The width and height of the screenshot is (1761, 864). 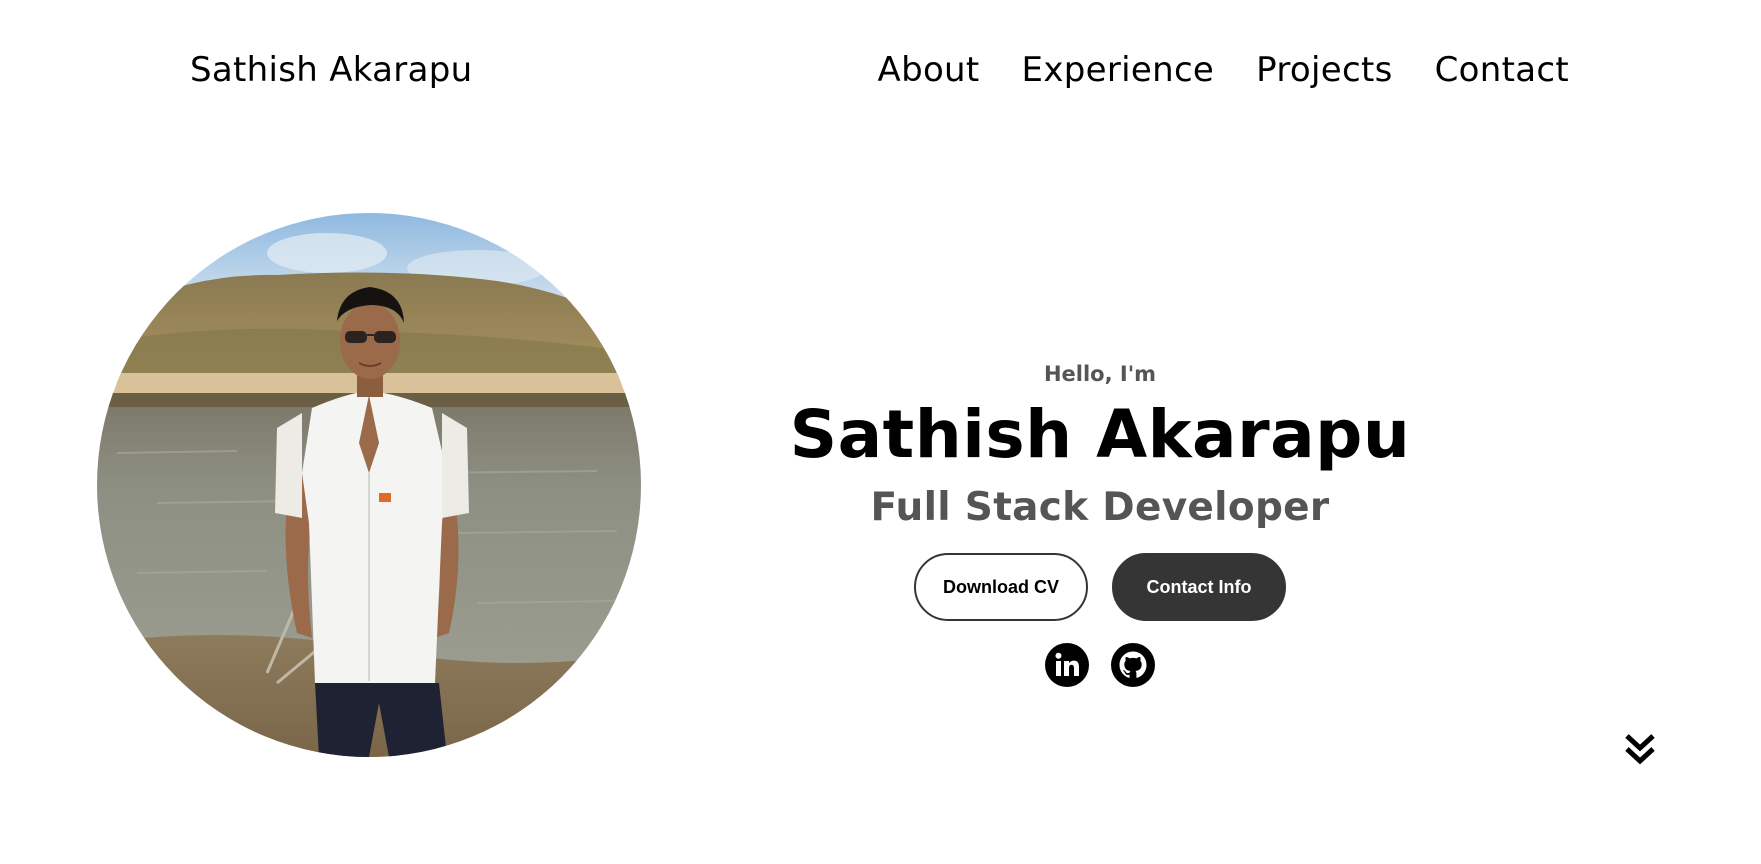 I want to click on nav-link-projects: Projects, so click(x=1324, y=70).